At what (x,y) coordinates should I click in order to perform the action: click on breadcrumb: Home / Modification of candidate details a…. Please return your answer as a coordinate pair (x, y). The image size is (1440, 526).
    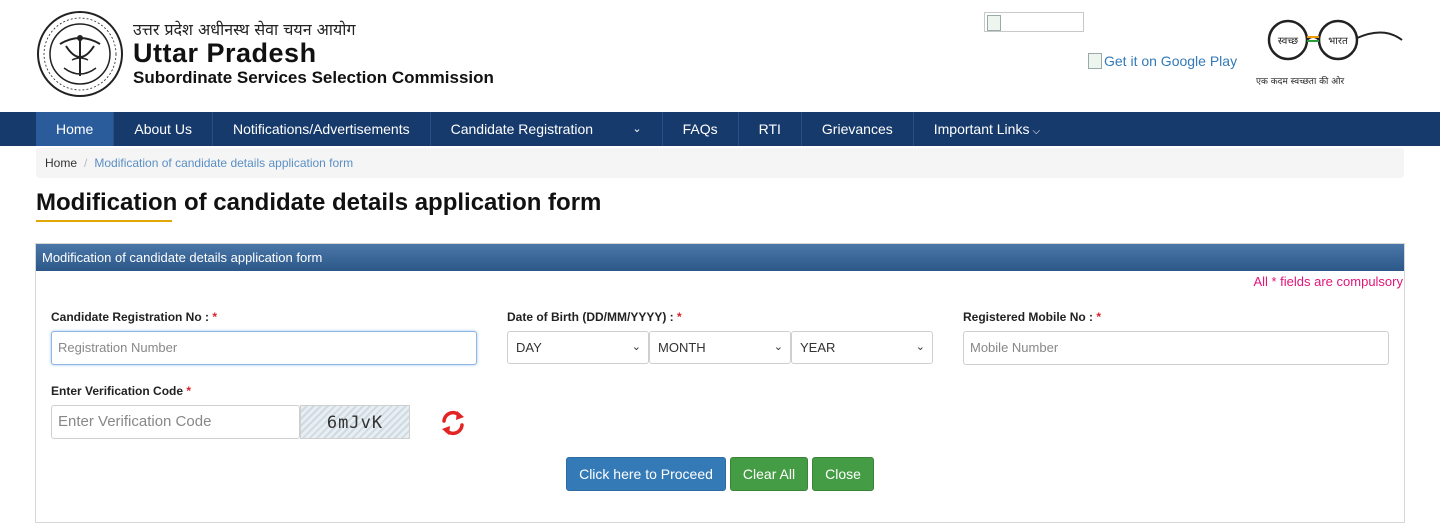
    Looking at the image, I should click on (720, 163).